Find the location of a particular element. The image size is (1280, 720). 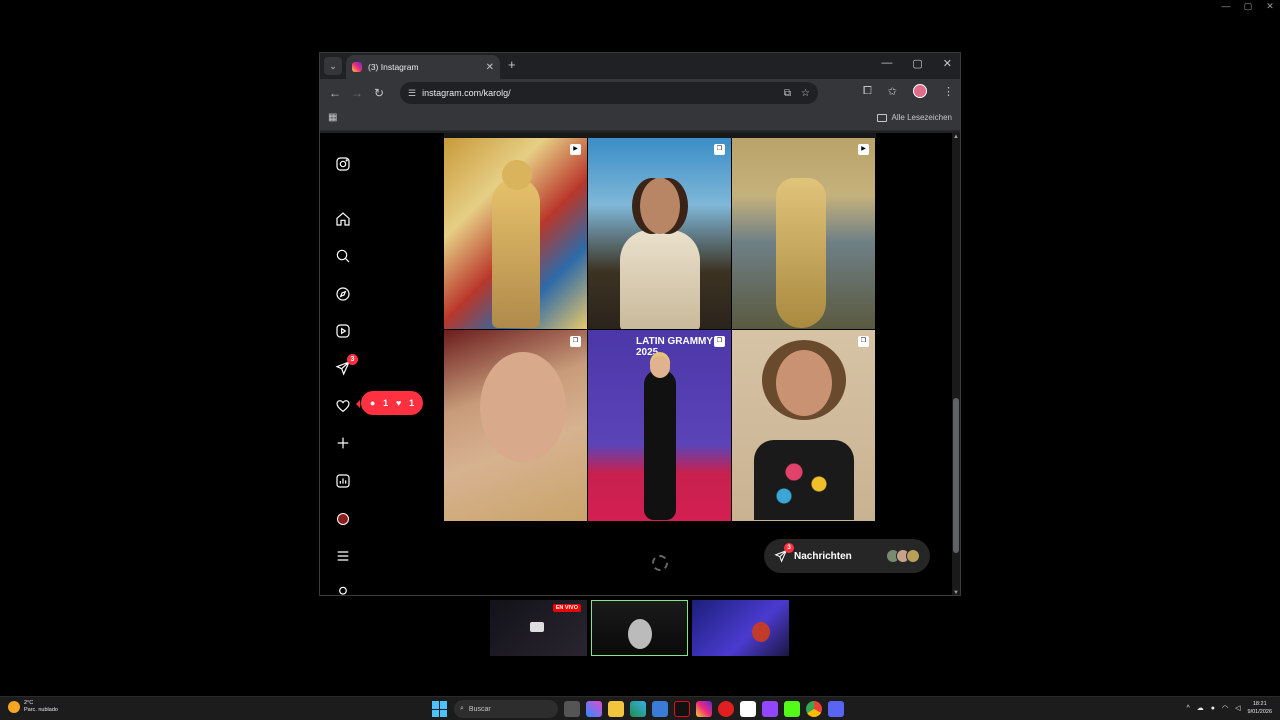

bookmark-star-icon: ☆ is located at coordinates (805, 93).